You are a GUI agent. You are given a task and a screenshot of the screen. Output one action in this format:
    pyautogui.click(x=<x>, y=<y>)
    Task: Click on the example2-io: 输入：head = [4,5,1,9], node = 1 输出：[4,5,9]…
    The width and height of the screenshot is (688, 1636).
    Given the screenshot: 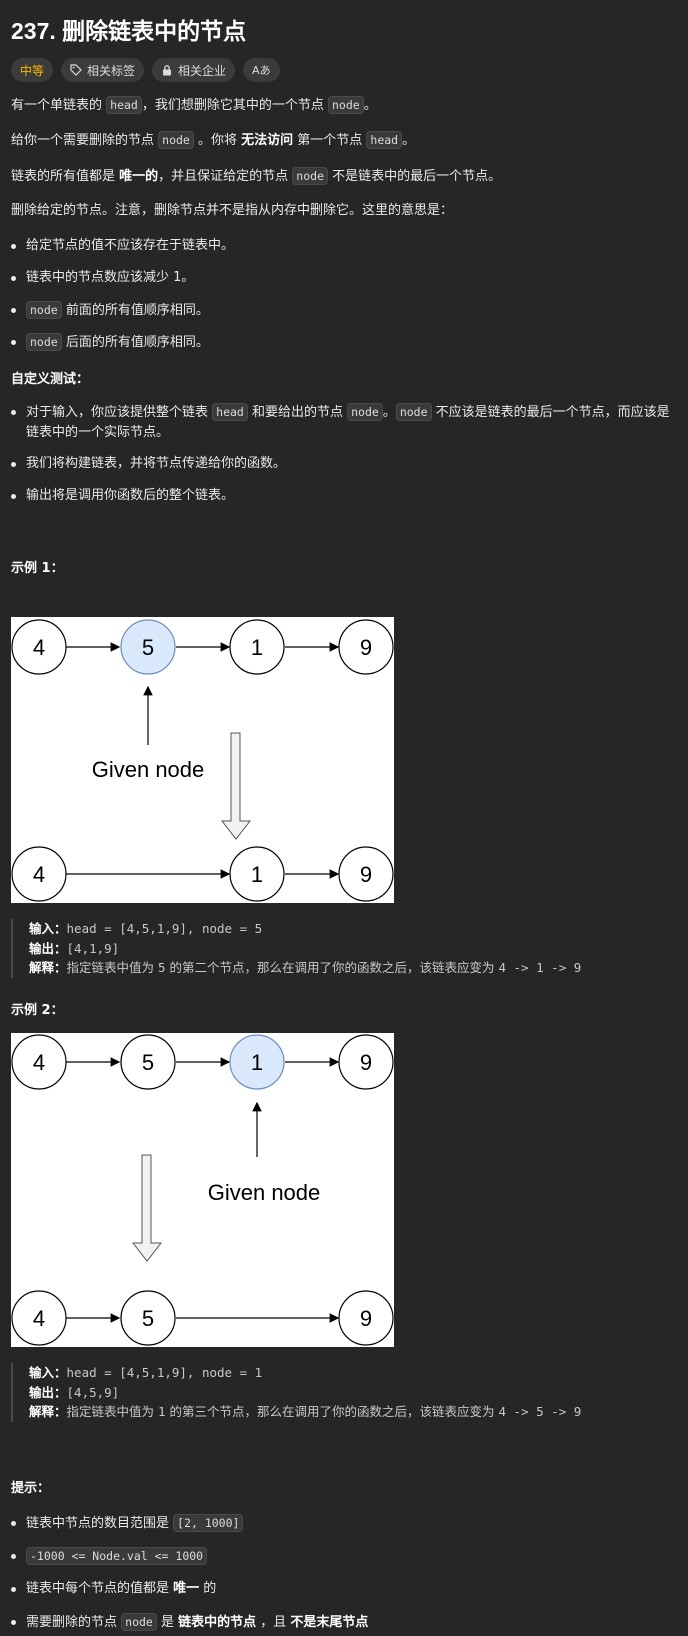 What is the action you would take?
    pyautogui.click(x=349, y=1392)
    